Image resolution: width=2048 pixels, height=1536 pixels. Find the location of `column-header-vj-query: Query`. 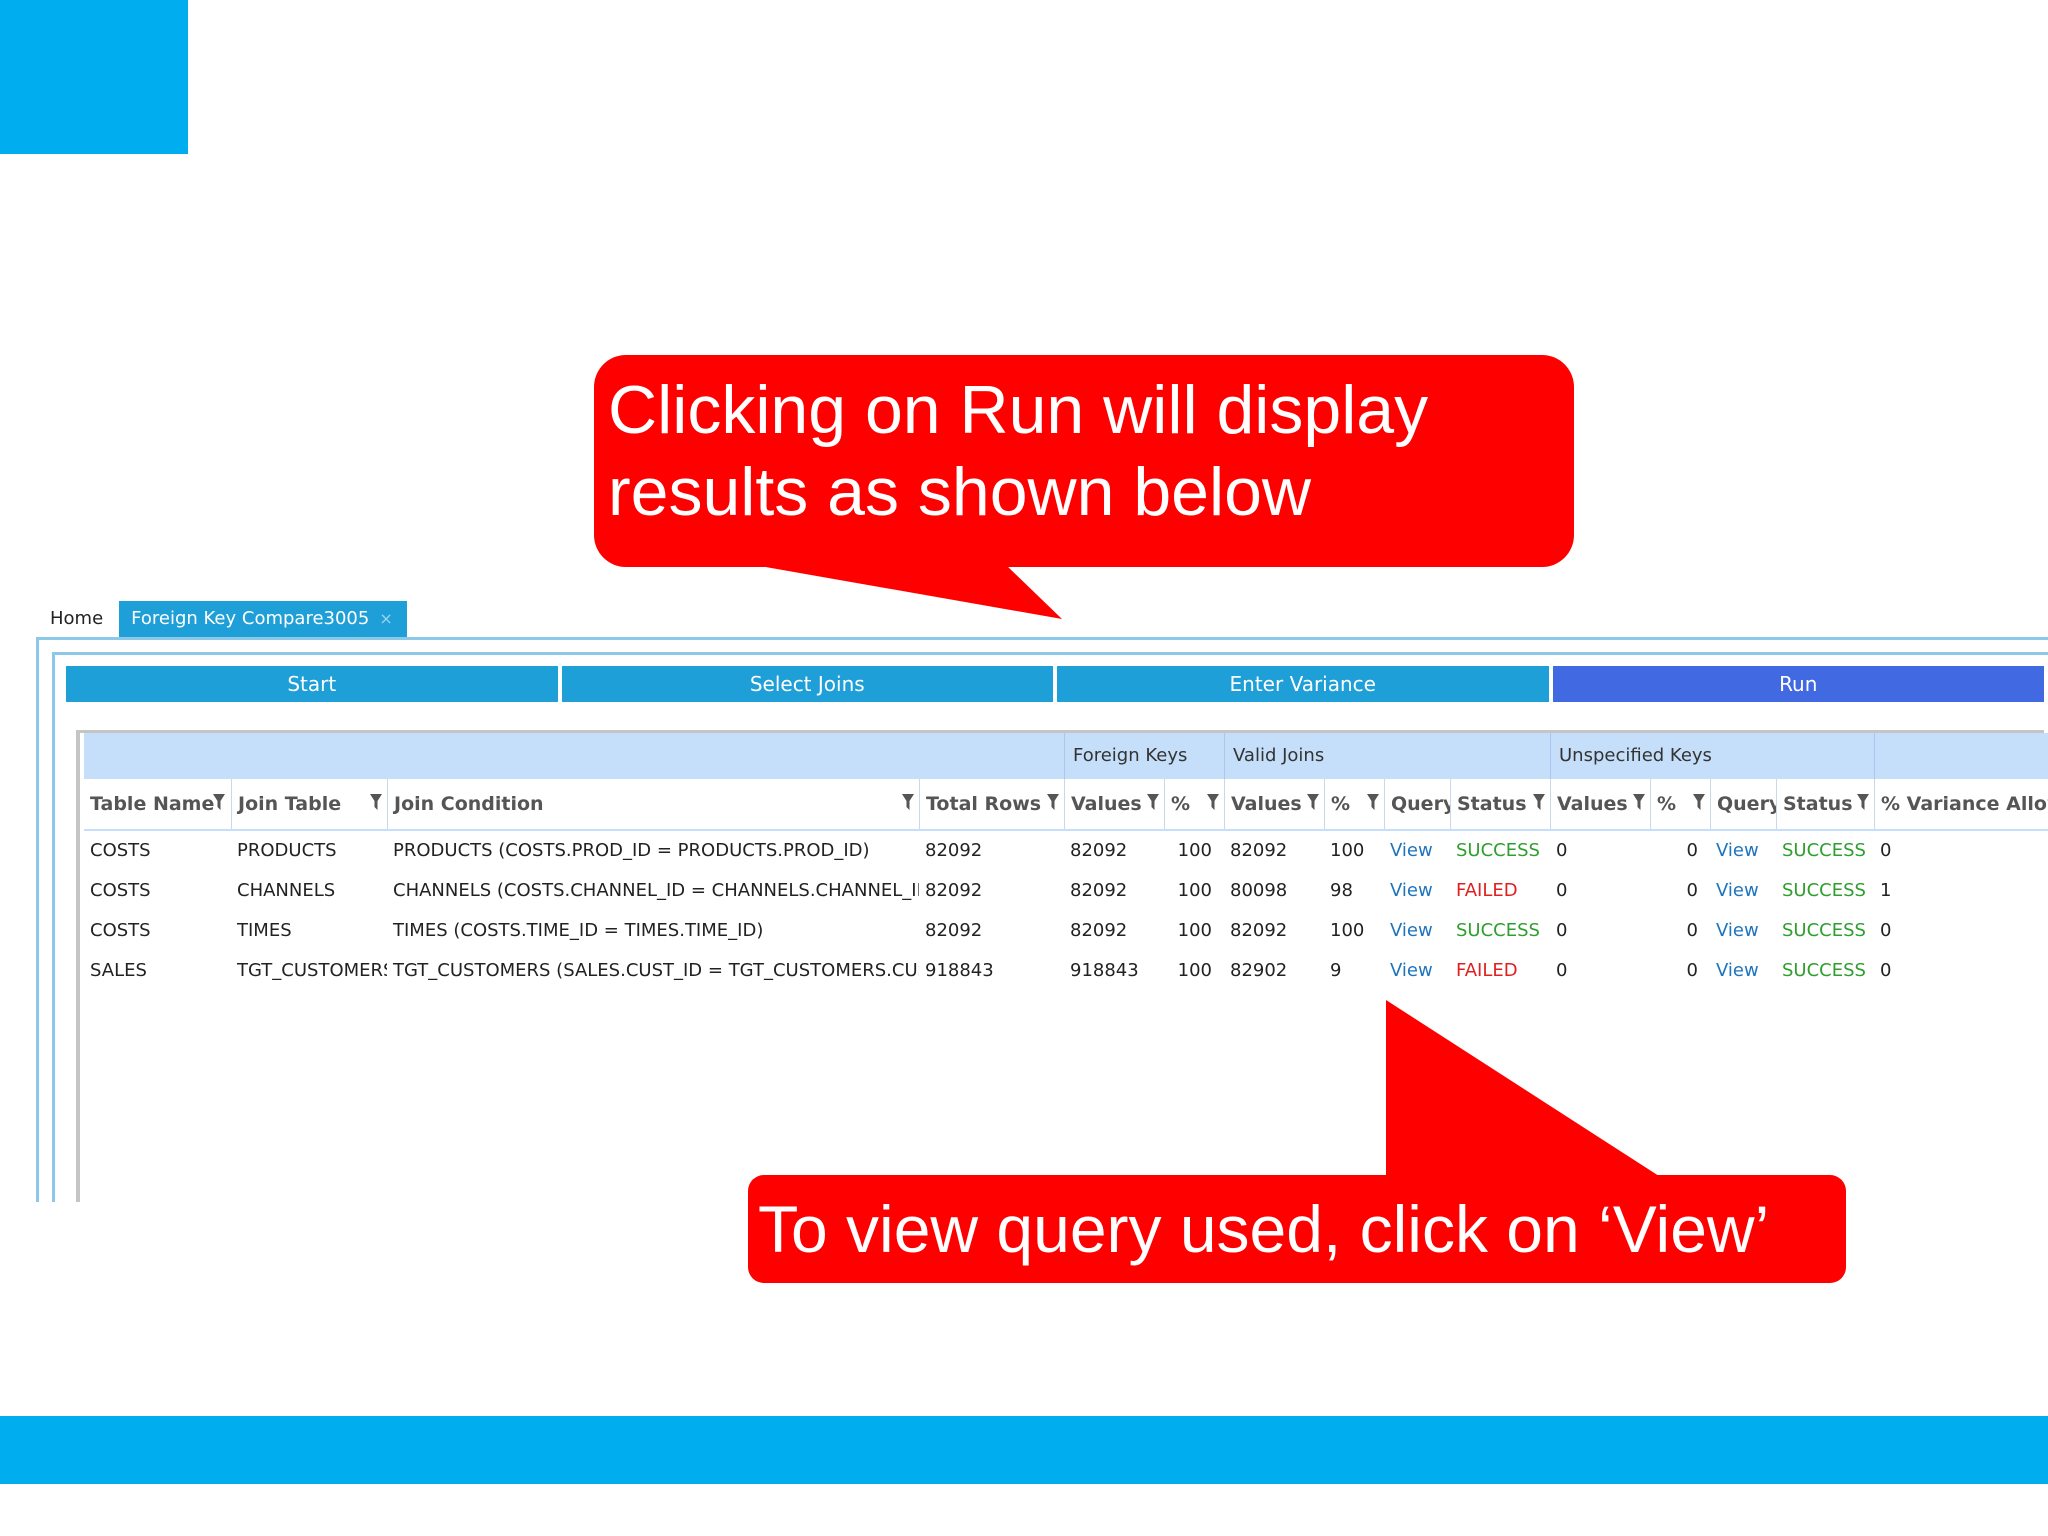

column-header-vj-query: Query is located at coordinates (1417, 804).